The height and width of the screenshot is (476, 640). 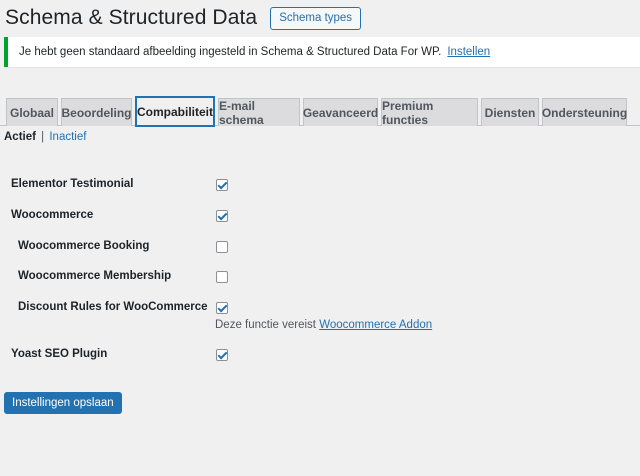 What do you see at coordinates (340, 112) in the screenshot?
I see `tab-geavanceerd: Geavanceerd` at bounding box center [340, 112].